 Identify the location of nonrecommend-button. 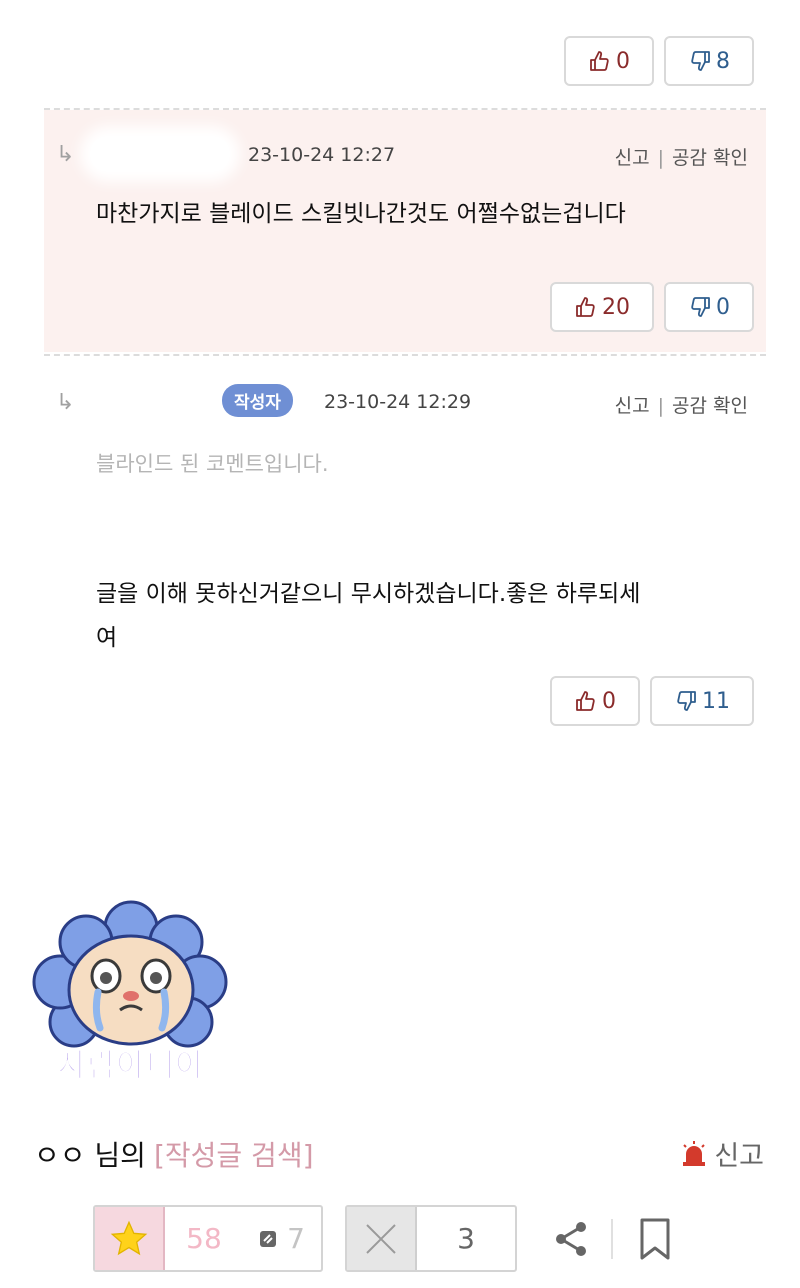
(382, 1238).